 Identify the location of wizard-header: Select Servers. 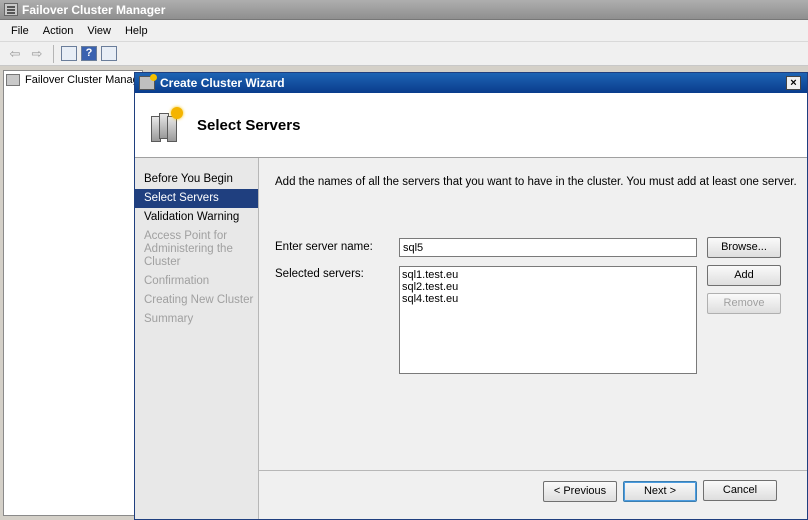
(471, 125).